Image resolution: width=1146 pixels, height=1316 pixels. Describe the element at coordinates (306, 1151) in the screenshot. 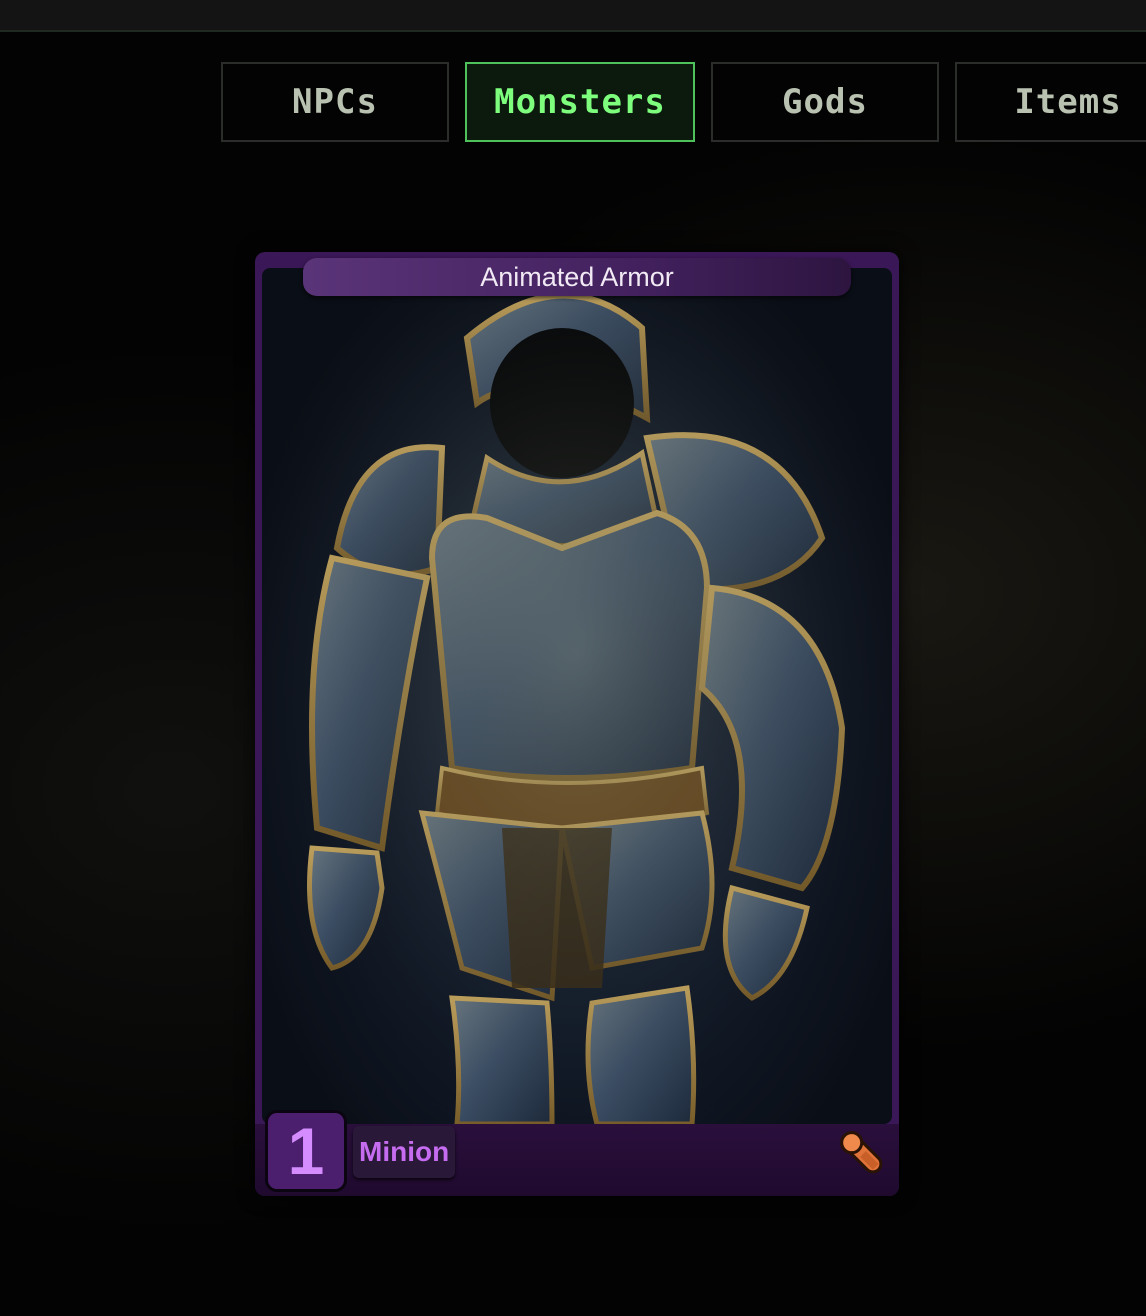

I see `level-badge: 1` at that location.